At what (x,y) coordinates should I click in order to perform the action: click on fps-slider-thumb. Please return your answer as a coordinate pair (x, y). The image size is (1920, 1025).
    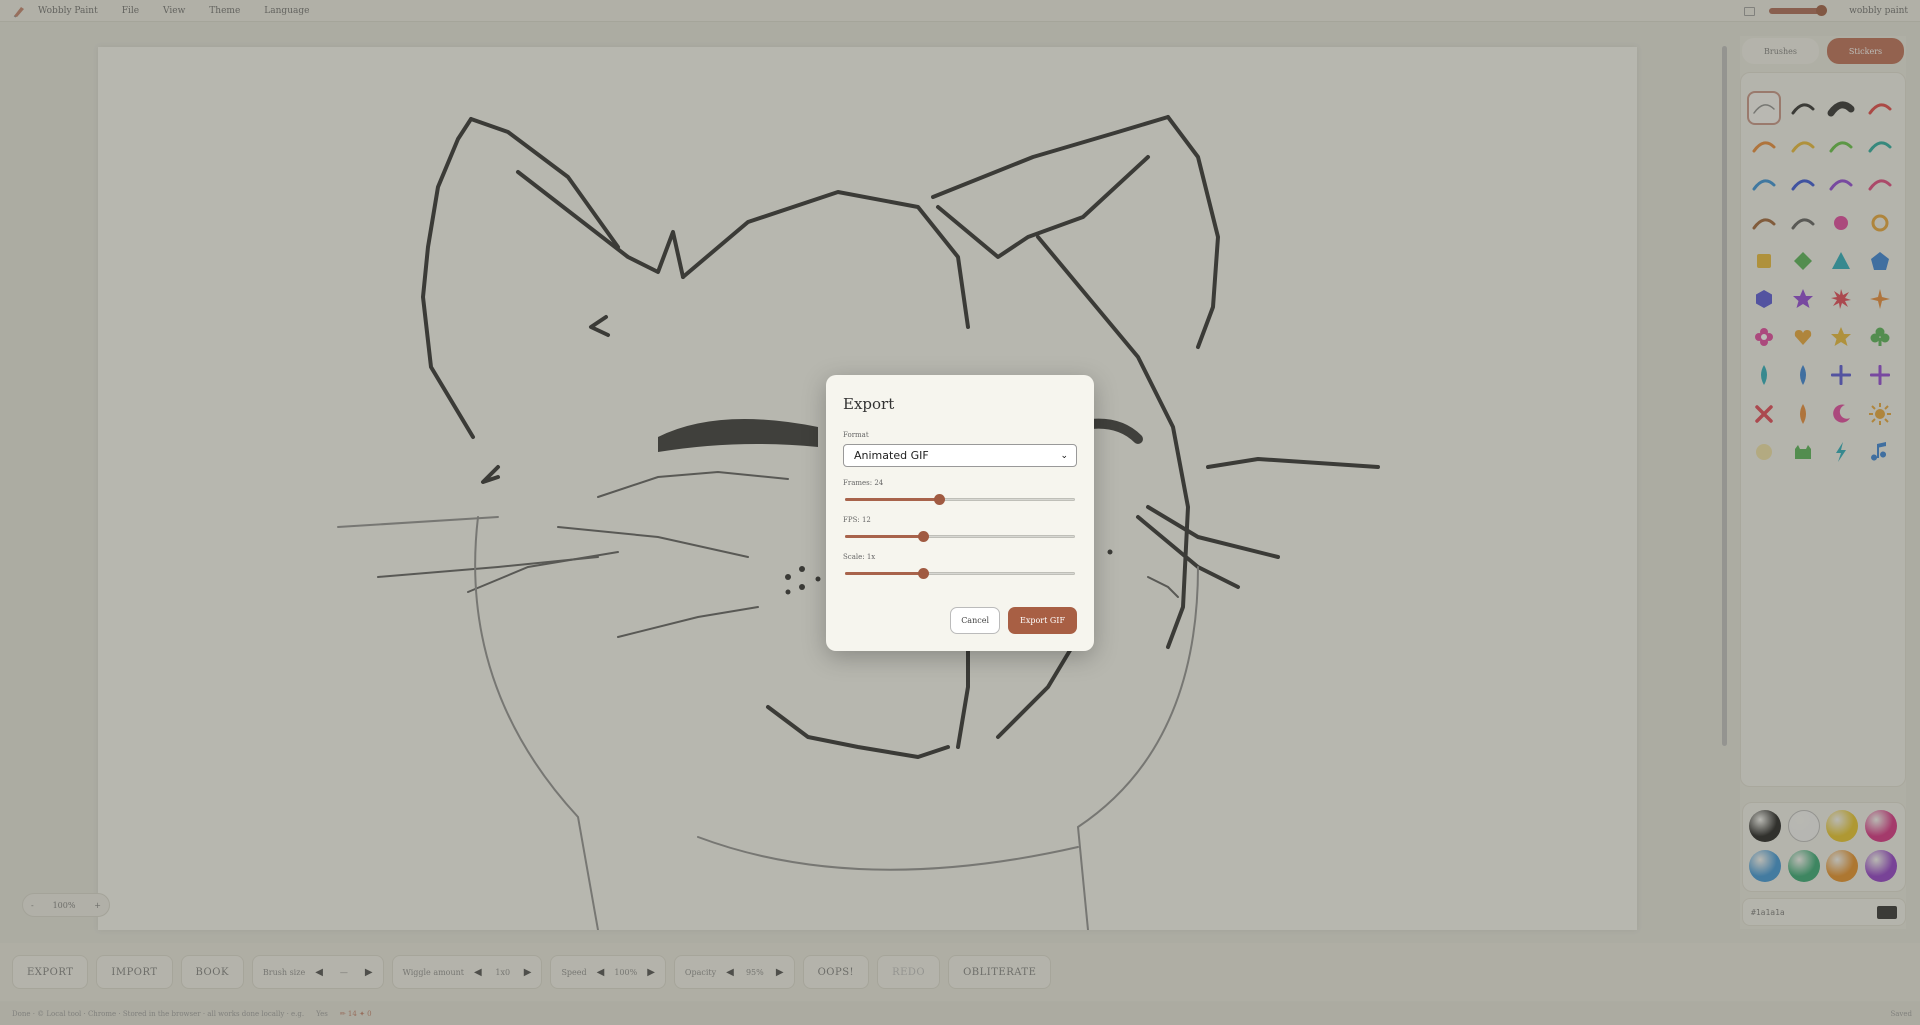
    Looking at the image, I should click on (924, 536).